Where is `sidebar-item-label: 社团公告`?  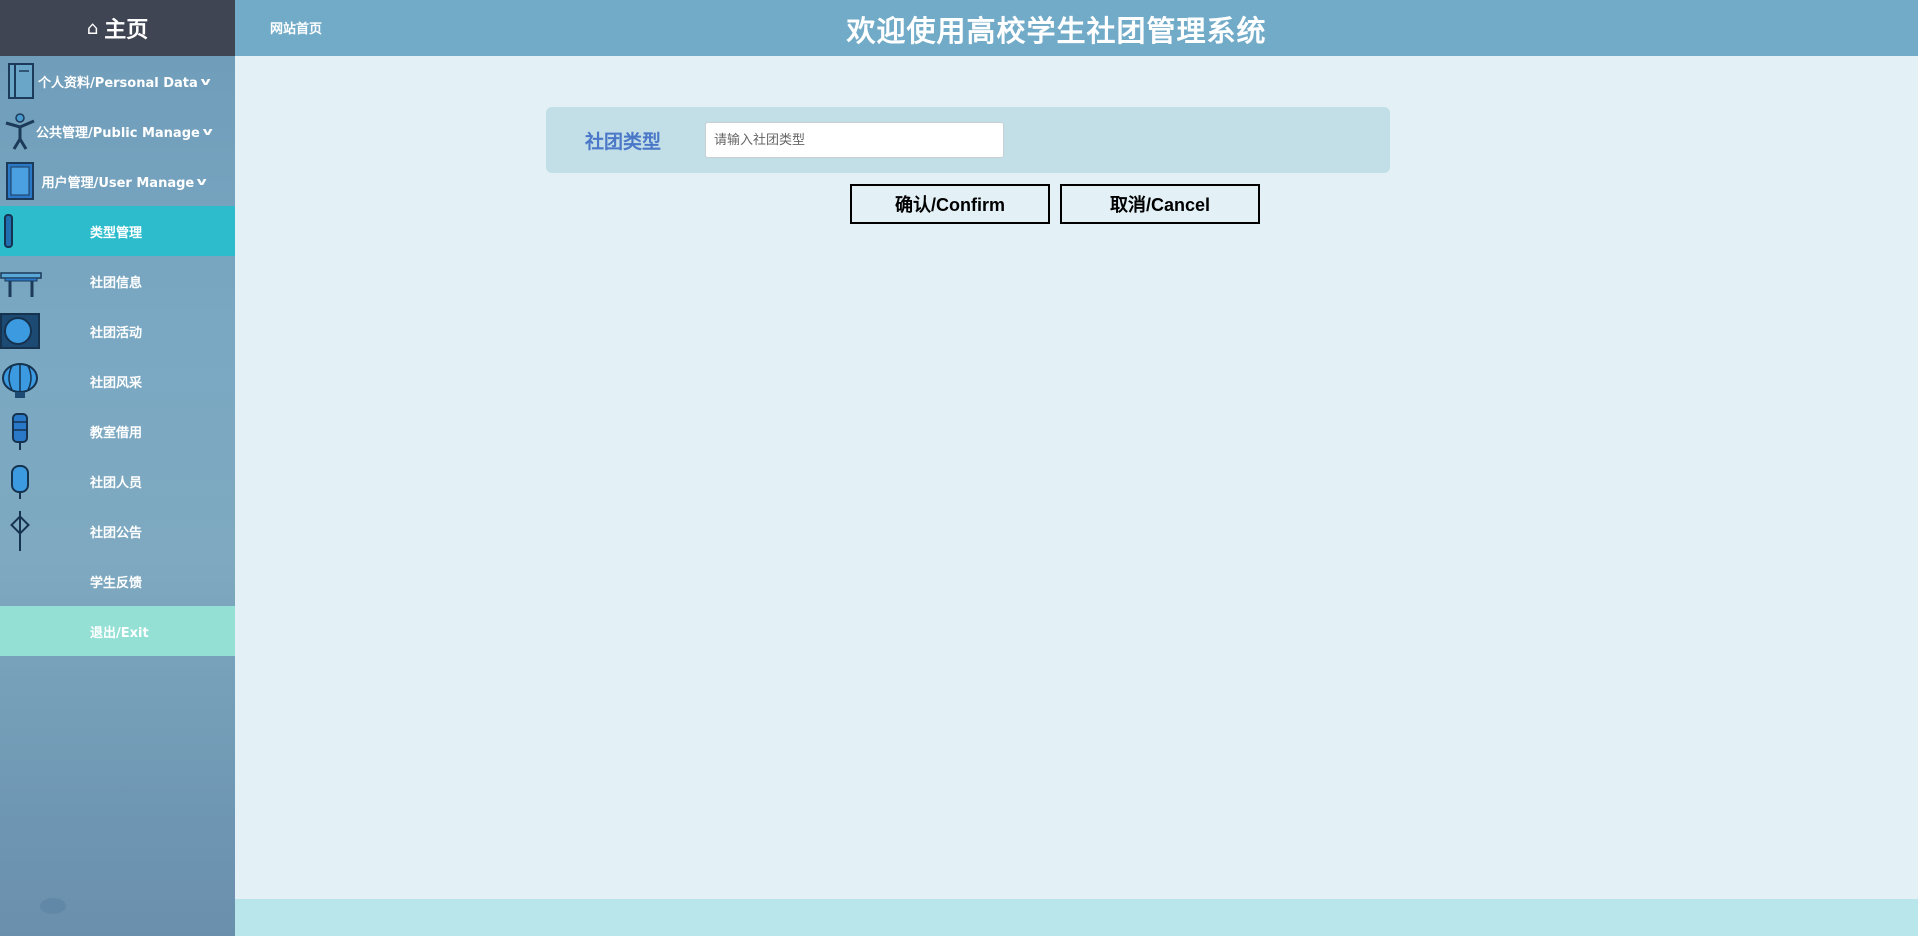
sidebar-item-label: 社团公告 is located at coordinates (116, 533).